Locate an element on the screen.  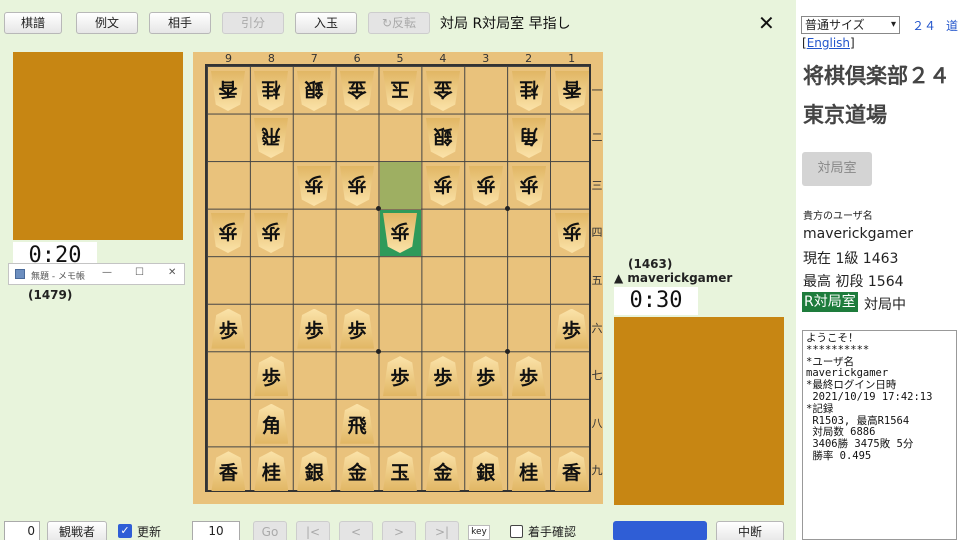
rank-label: 四 is located at coordinates (597, 233).